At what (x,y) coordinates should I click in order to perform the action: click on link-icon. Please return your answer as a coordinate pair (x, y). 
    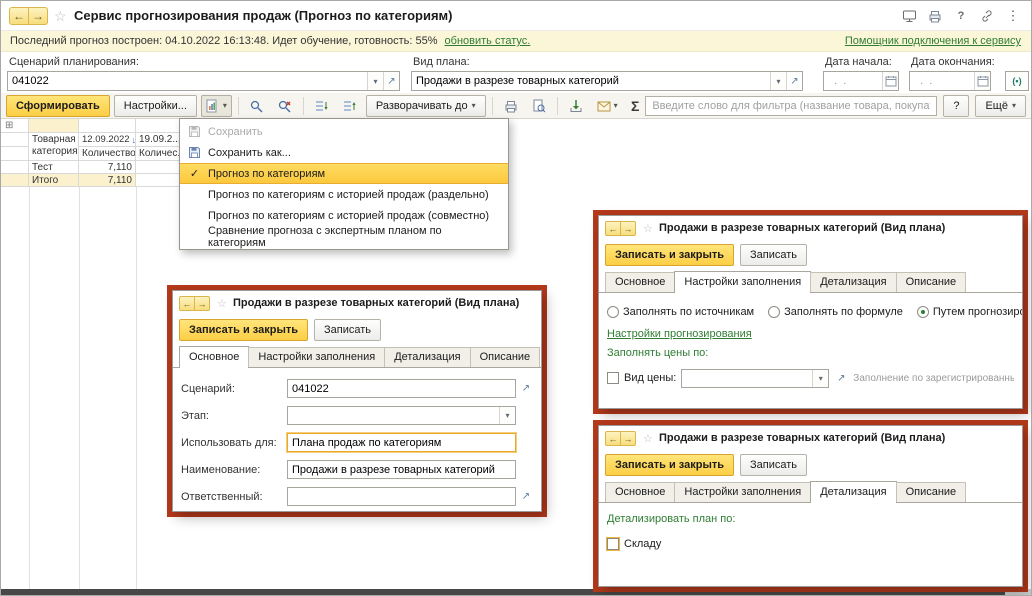
    Looking at the image, I should click on (987, 16).